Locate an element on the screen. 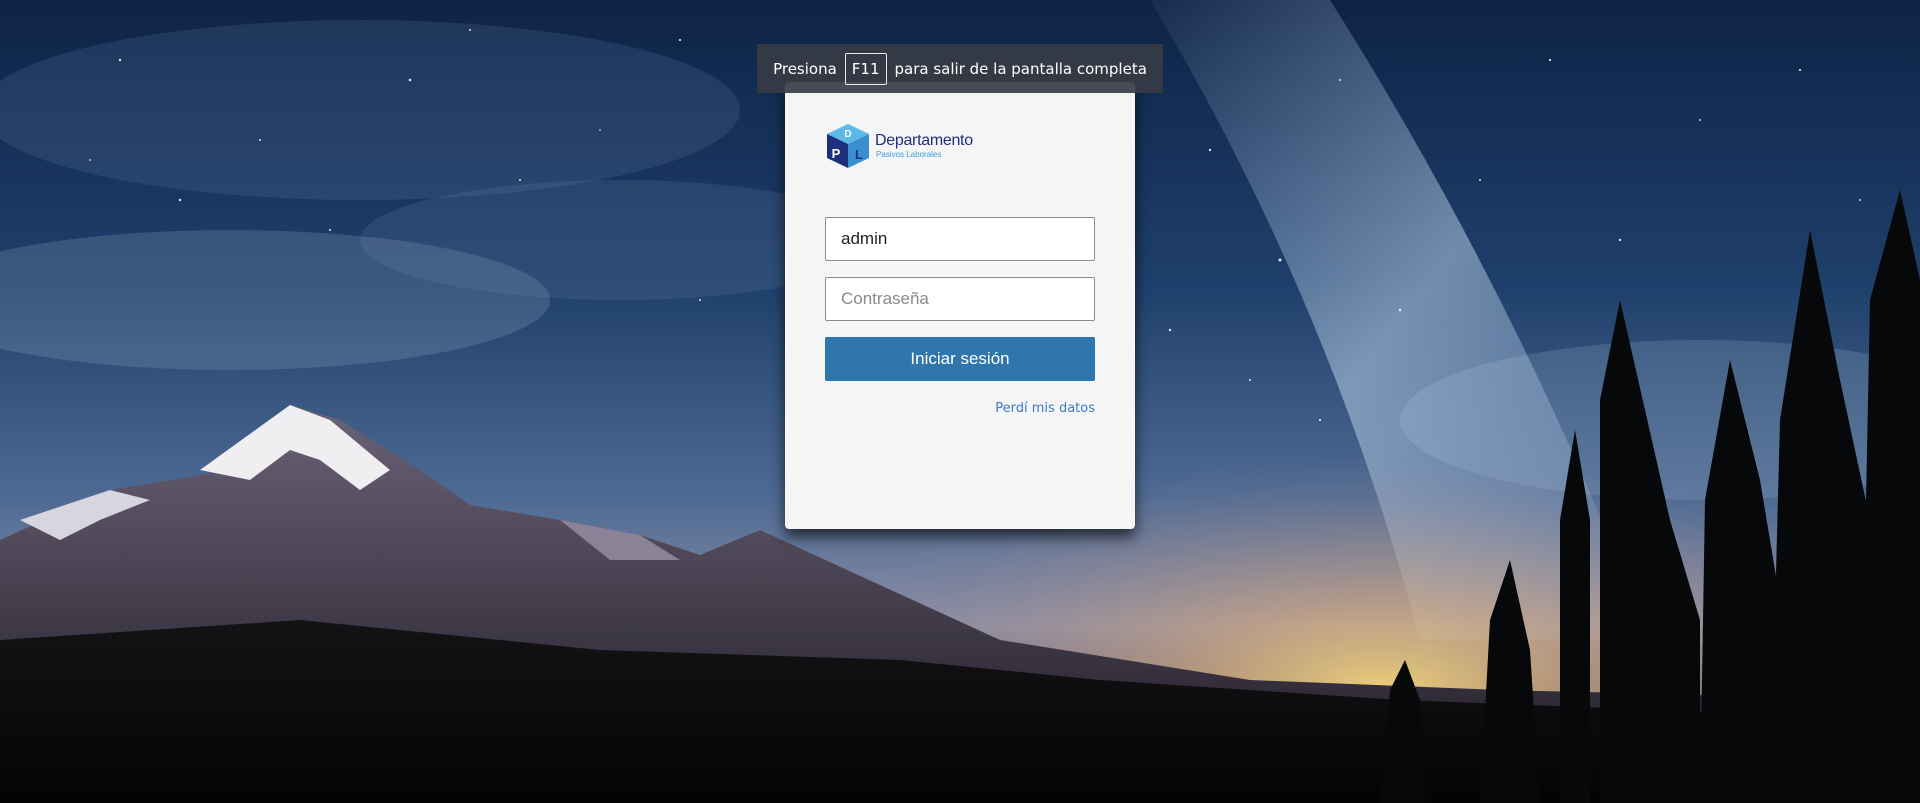 The width and height of the screenshot is (1920, 803). username-input is located at coordinates (960, 239).